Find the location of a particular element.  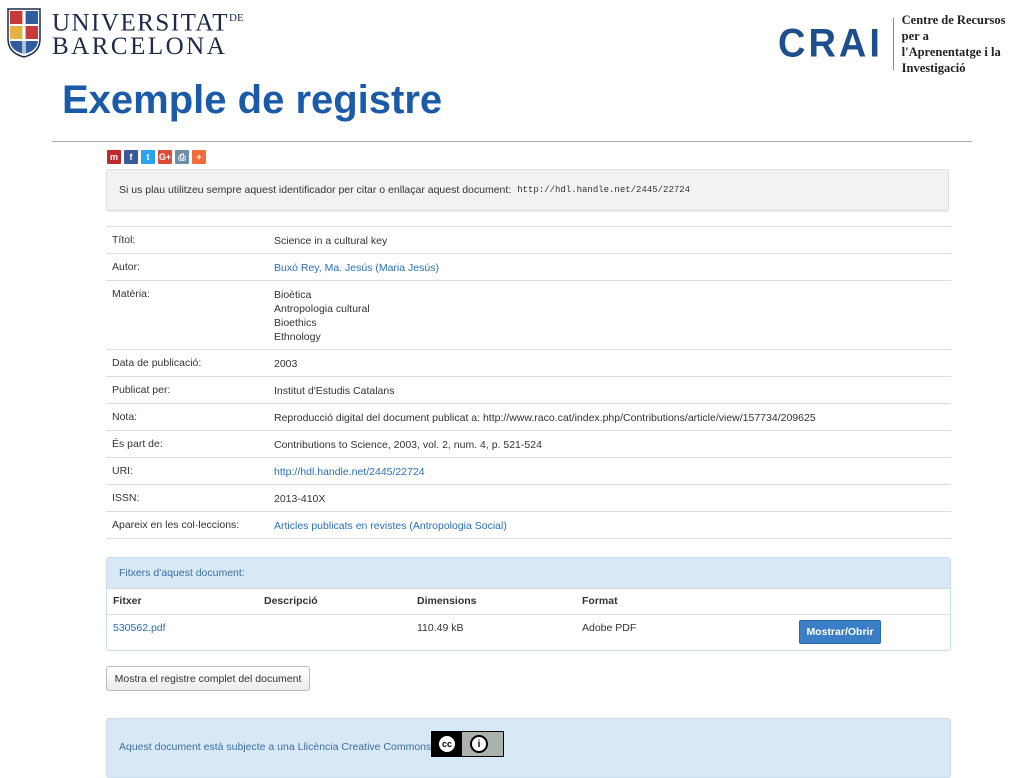

show-full-record-button: Mostra el registre complet del document is located at coordinates (208, 678).